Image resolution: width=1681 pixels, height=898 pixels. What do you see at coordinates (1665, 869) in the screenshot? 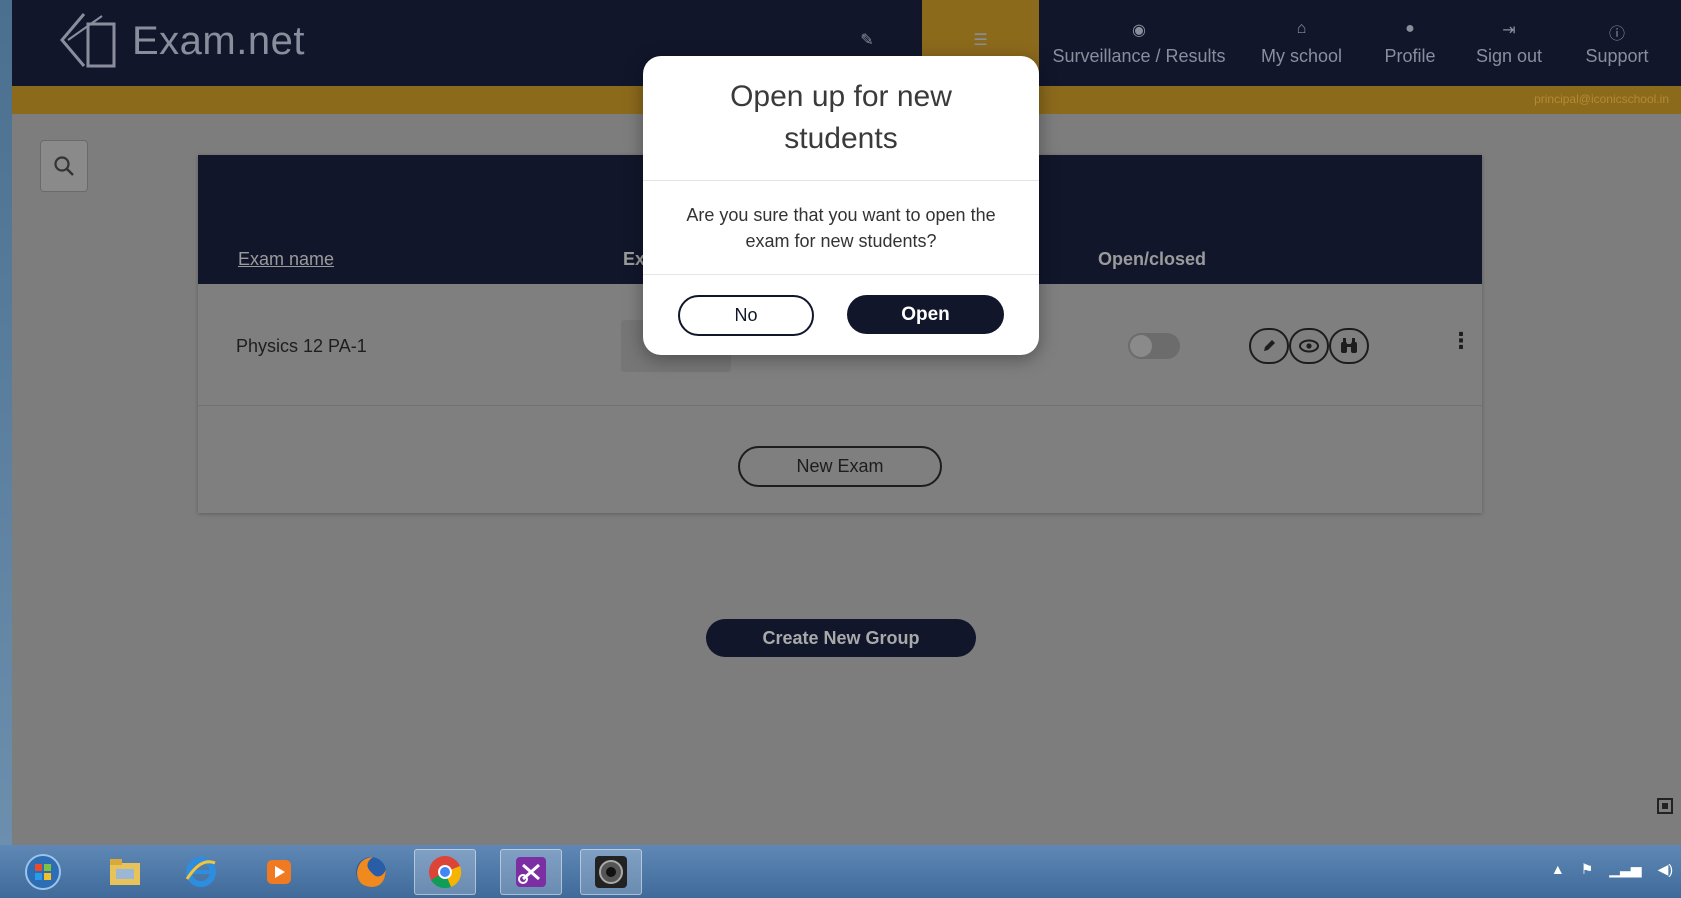
I see `volume-icon: ◀)` at bounding box center [1665, 869].